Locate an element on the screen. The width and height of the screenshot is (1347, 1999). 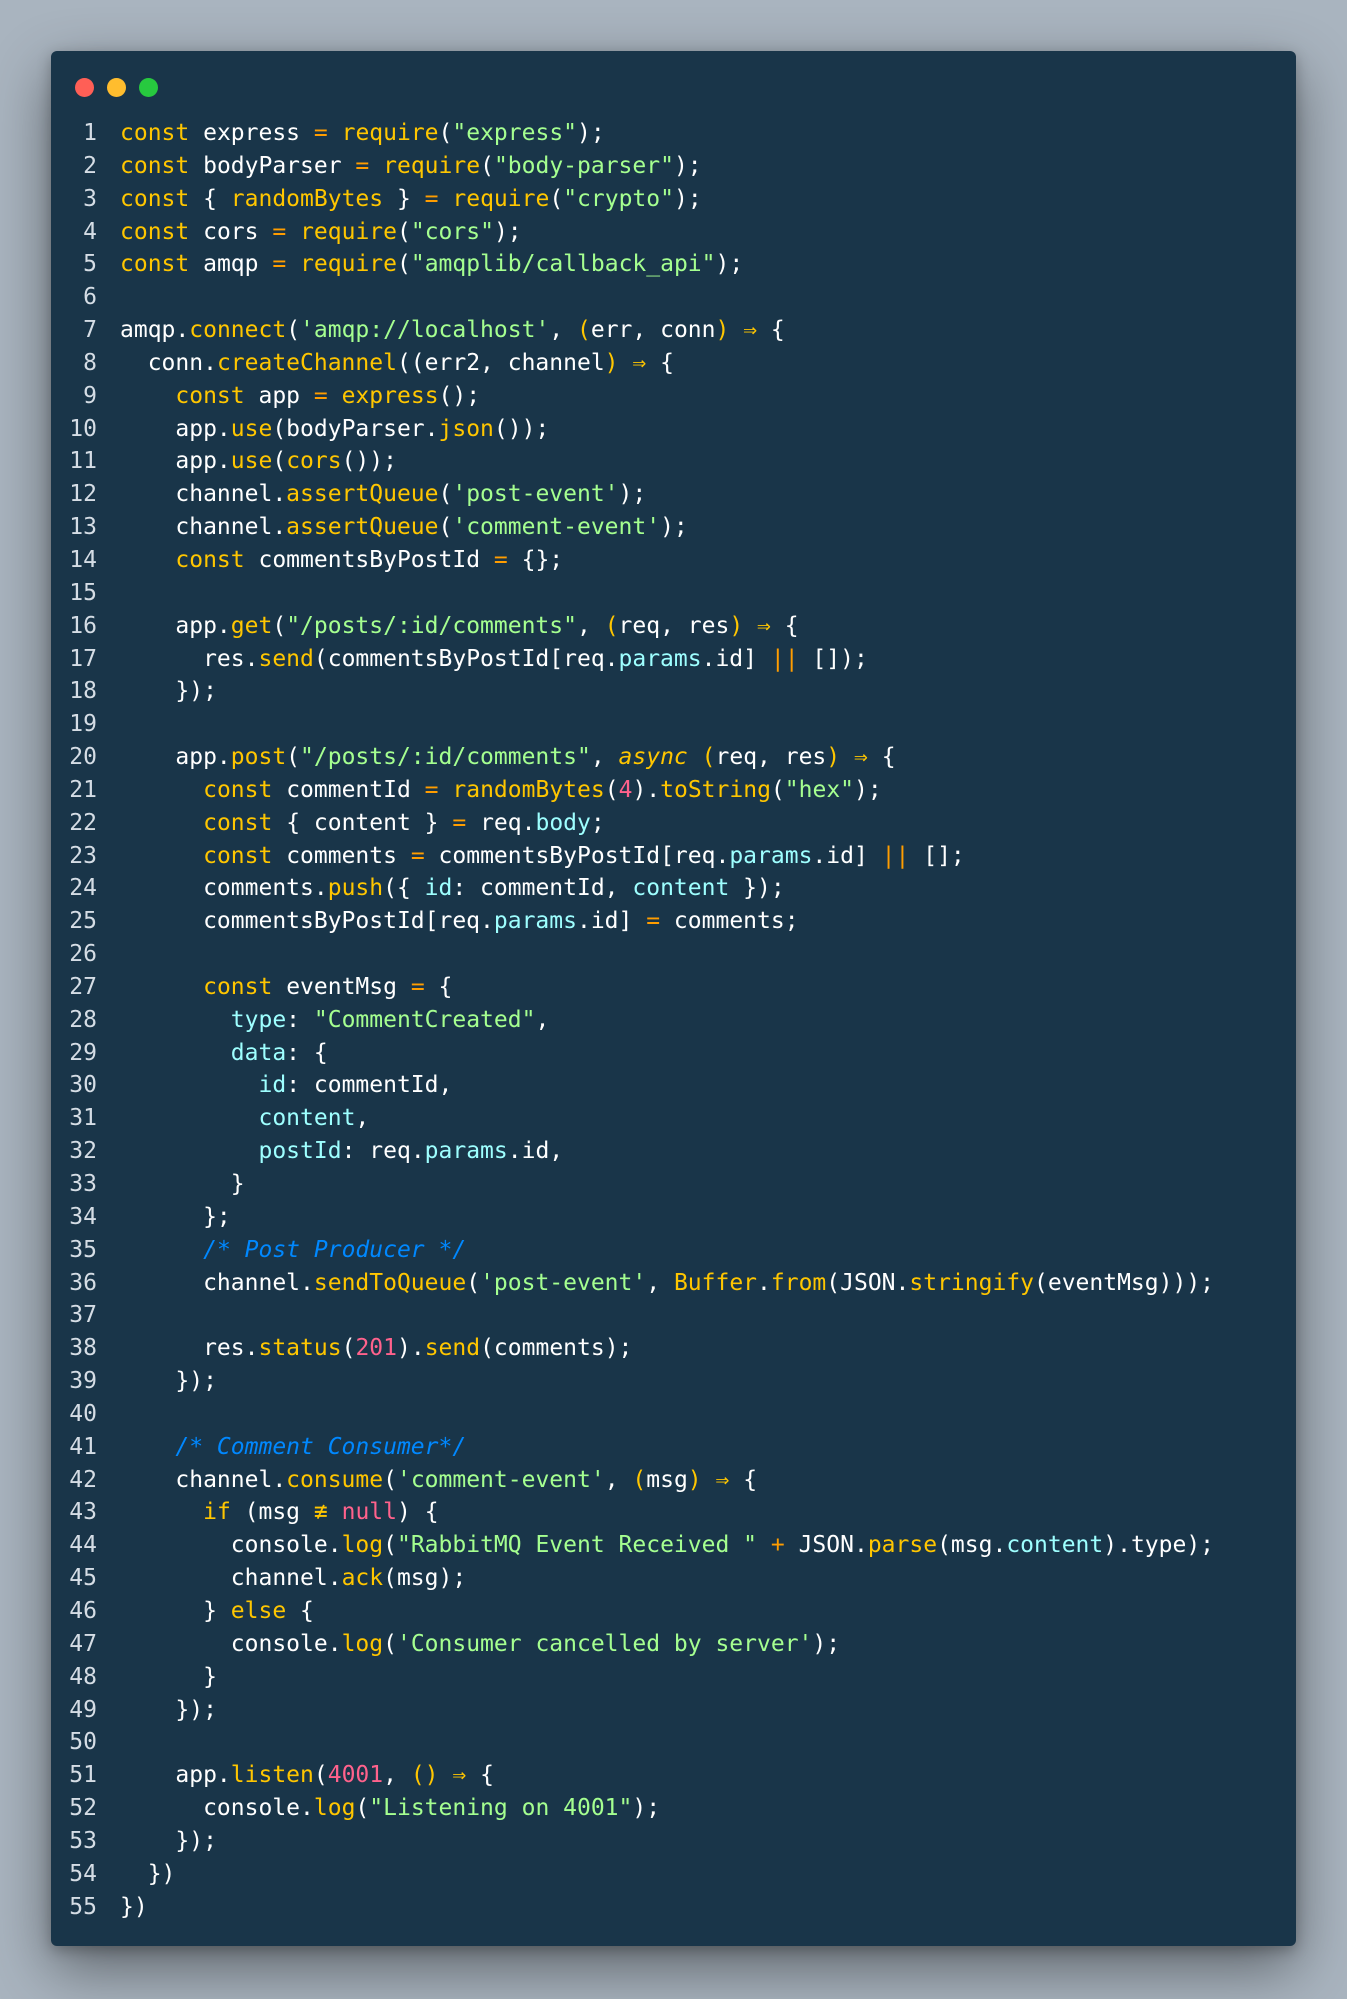
line-text: const cors = require("cors"); is located at coordinates (321, 232).